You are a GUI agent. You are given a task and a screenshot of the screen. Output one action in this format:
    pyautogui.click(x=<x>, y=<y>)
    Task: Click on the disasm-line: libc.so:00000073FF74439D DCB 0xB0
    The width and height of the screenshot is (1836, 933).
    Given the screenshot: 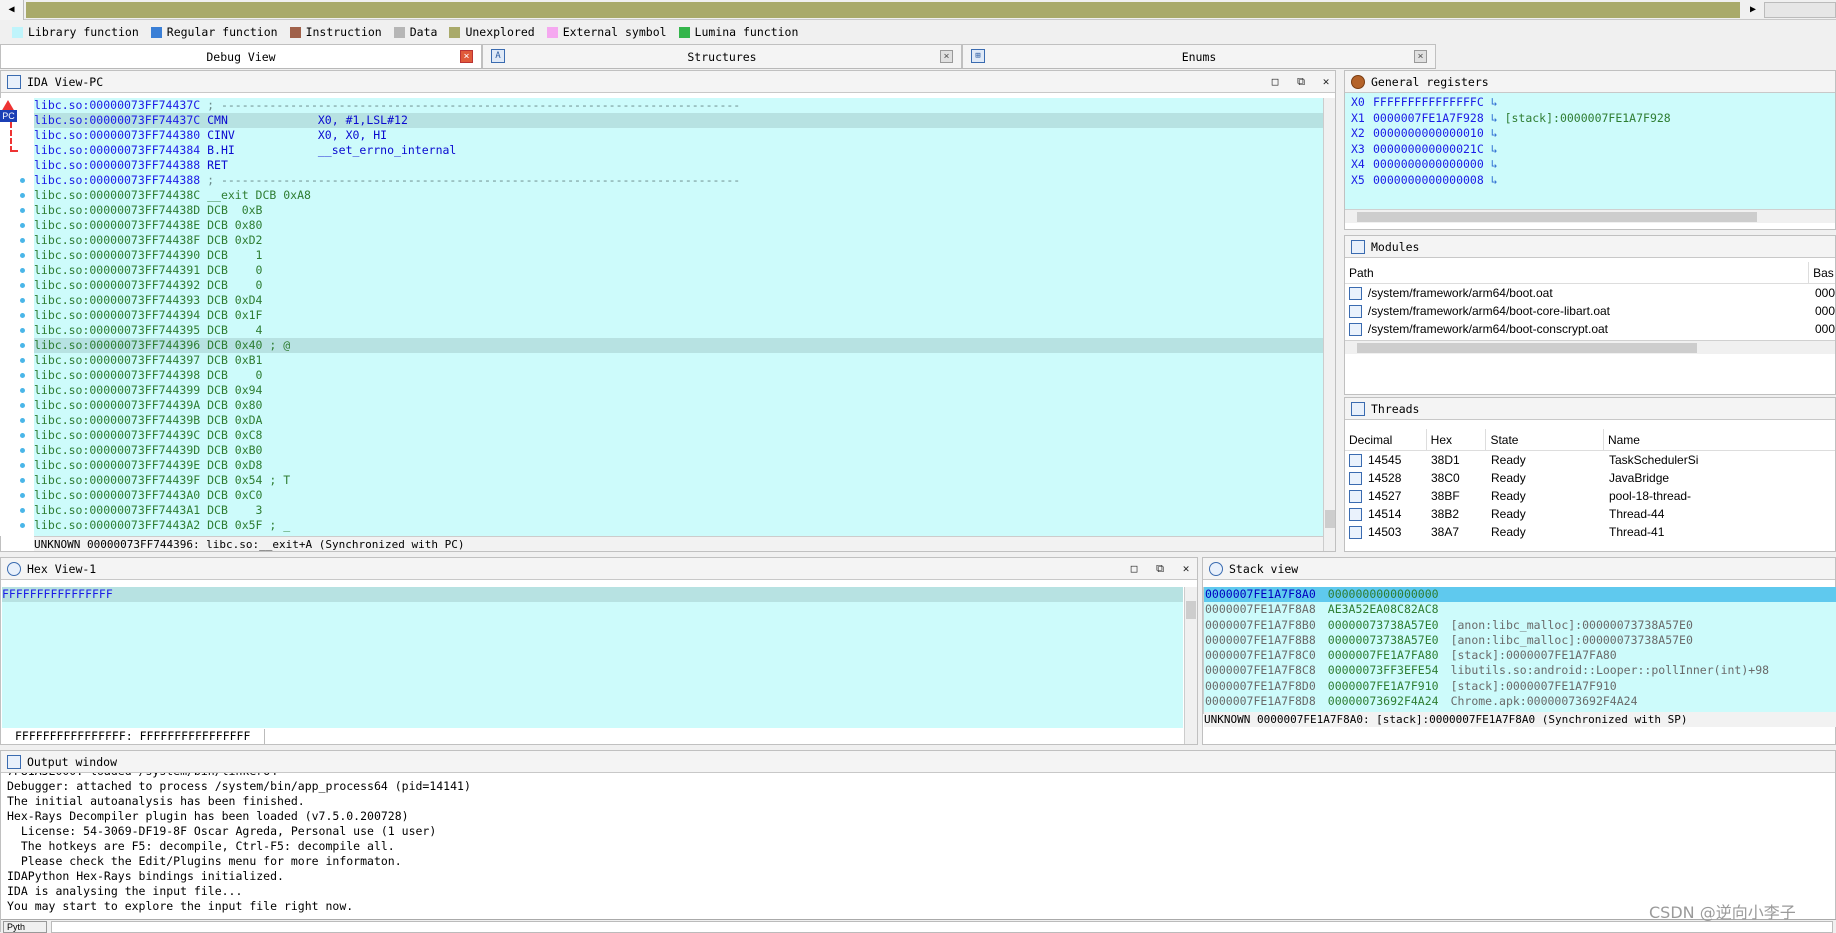 What is the action you would take?
    pyautogui.click(x=678, y=450)
    